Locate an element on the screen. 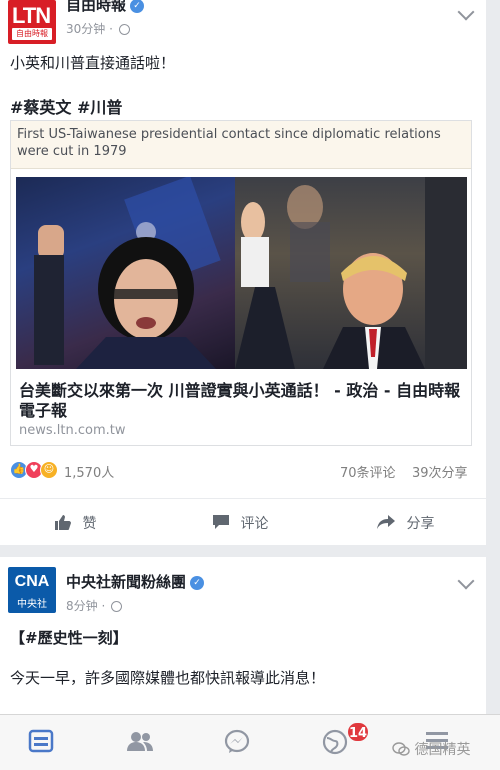  woman-photo-illustration is located at coordinates (127, 273).